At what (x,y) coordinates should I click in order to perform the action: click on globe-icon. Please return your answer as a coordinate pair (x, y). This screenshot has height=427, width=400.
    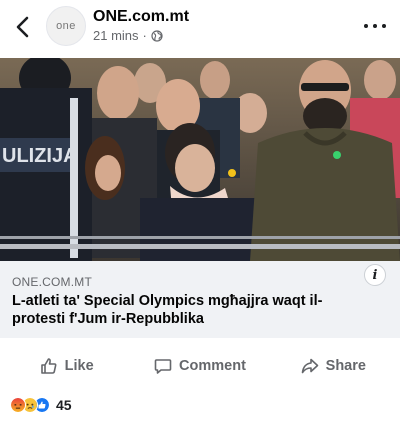
    Looking at the image, I should click on (157, 35).